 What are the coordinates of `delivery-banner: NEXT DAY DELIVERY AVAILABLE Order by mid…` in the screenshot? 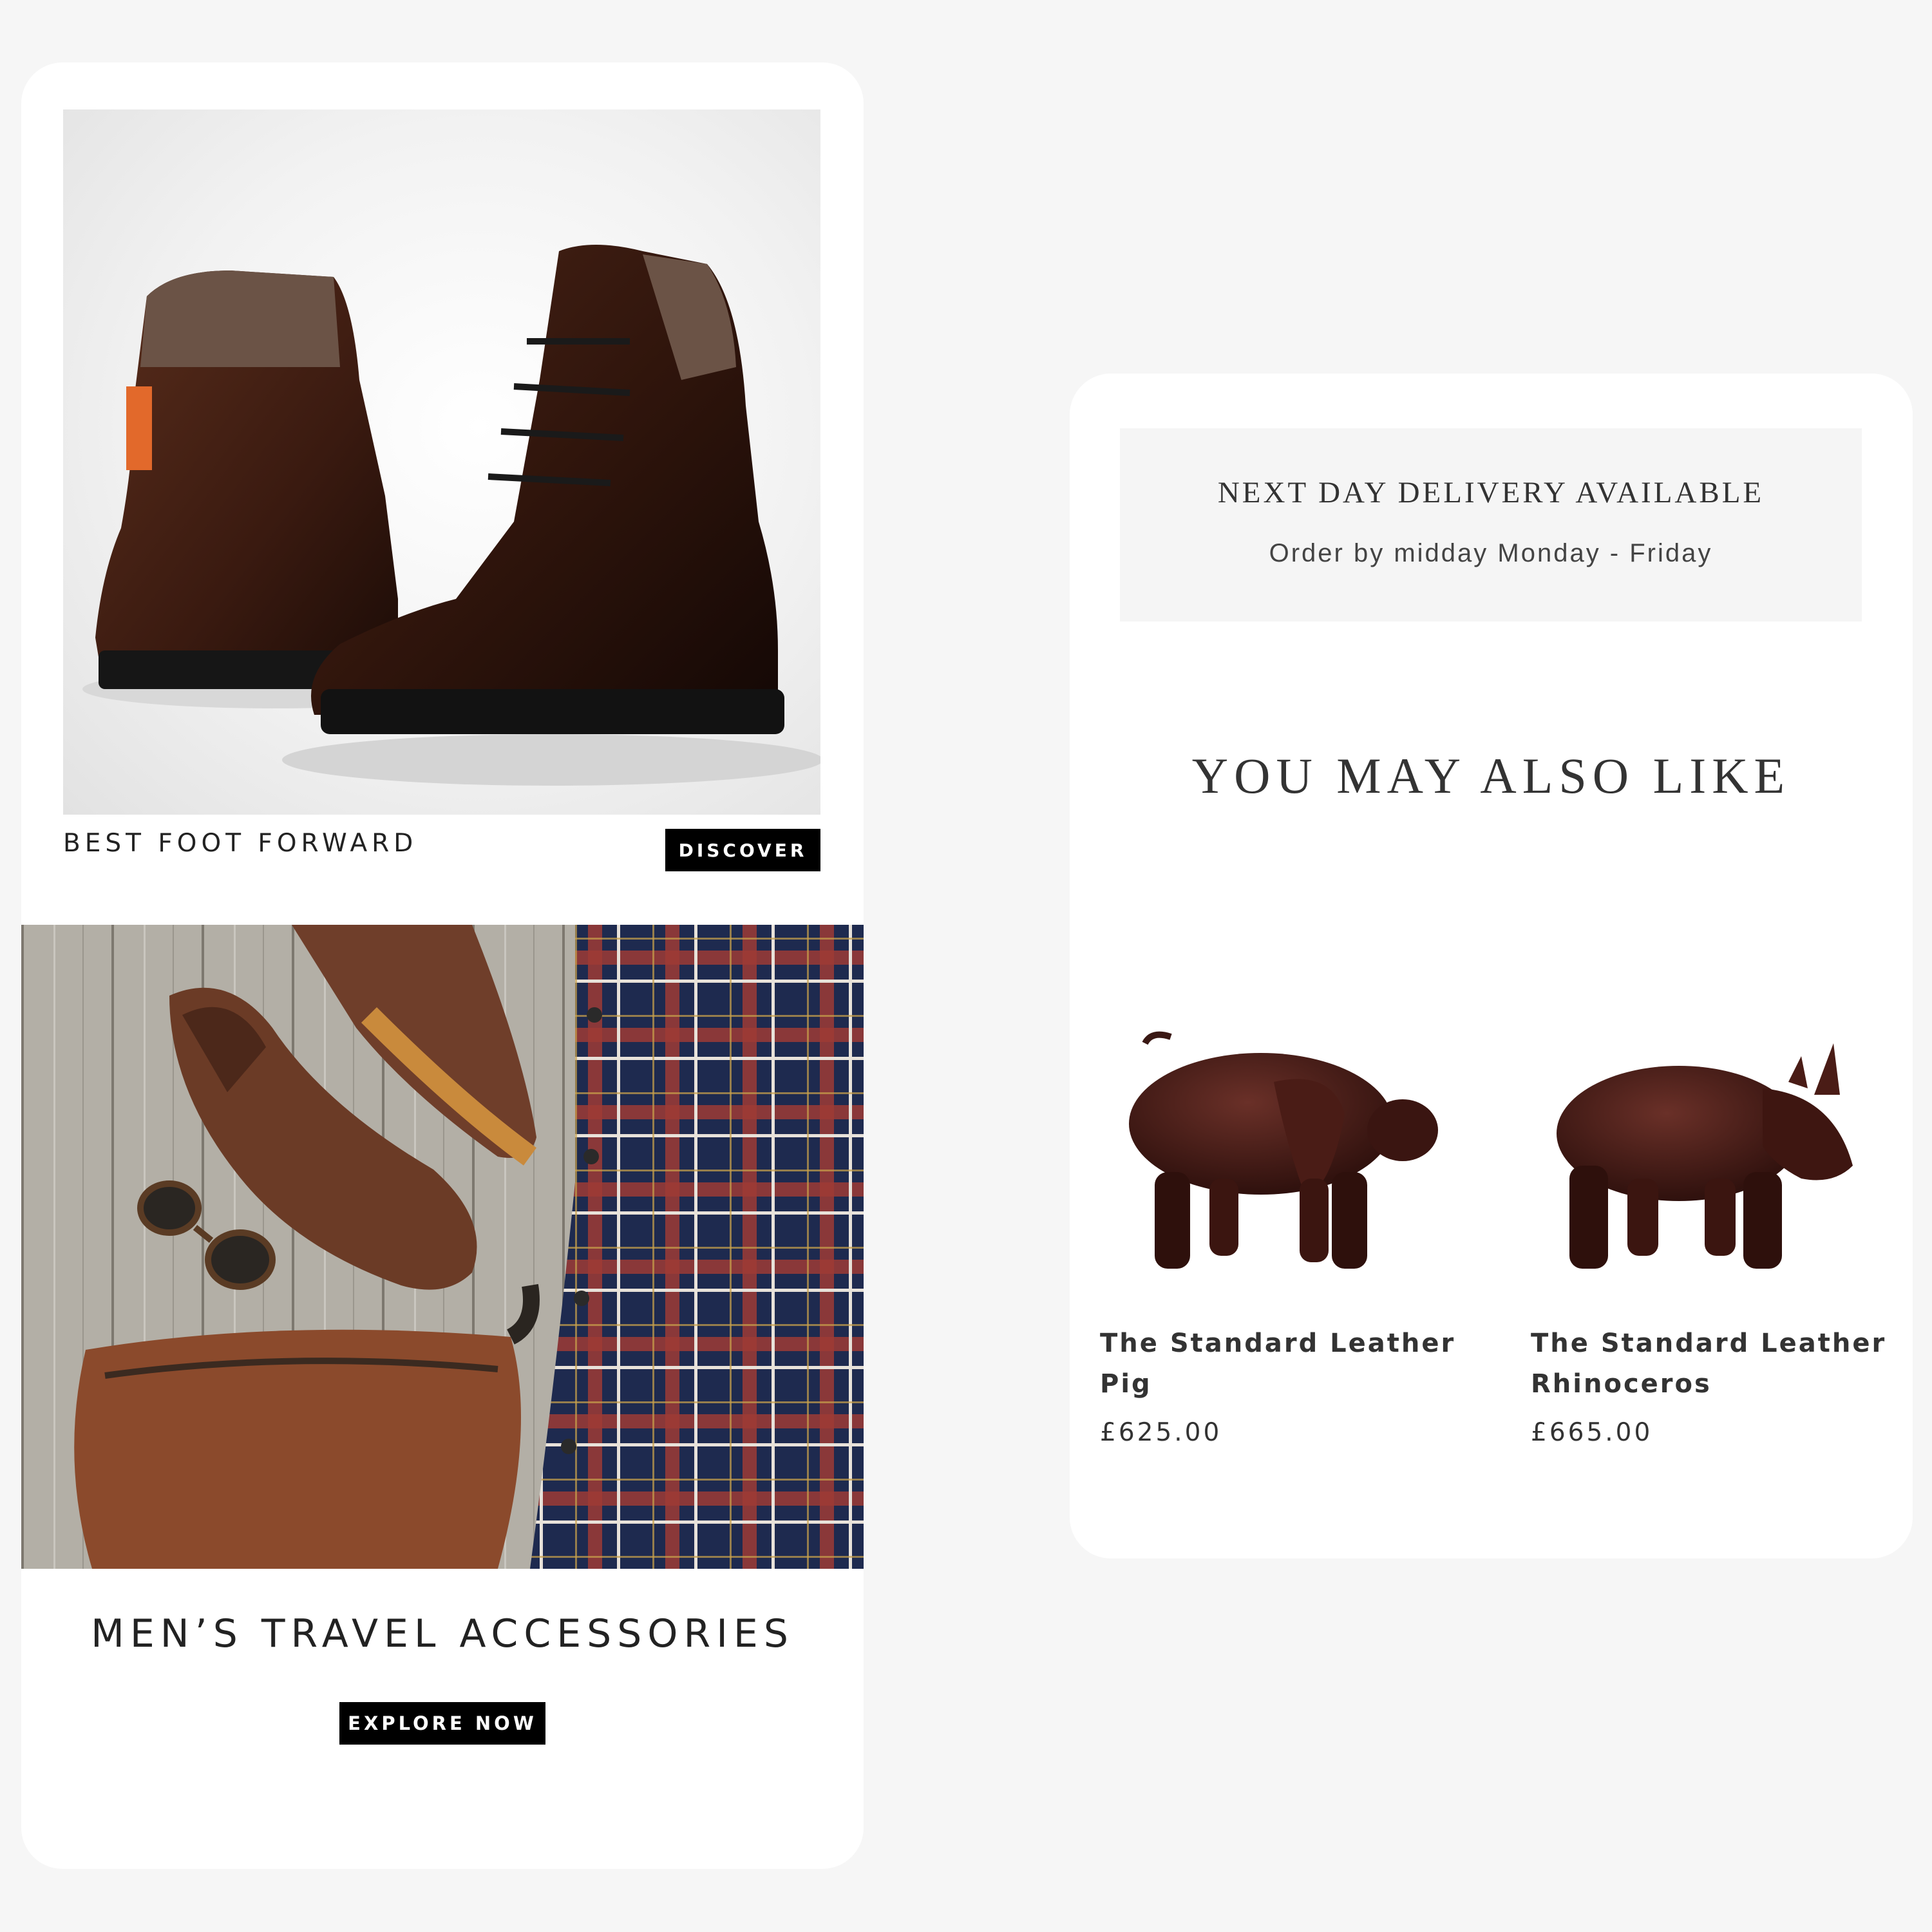 It's located at (1491, 524).